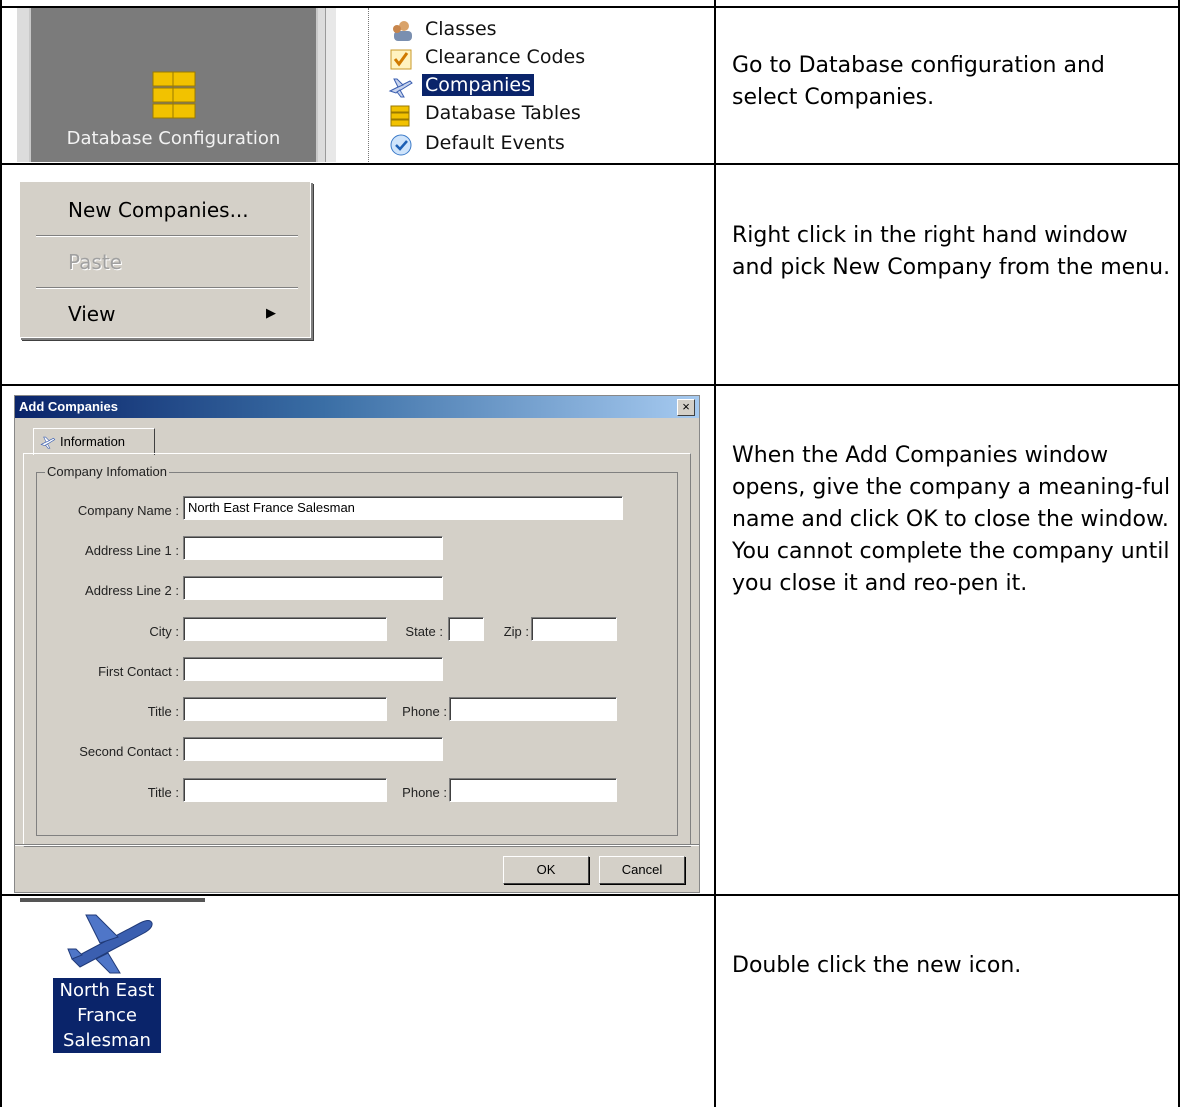  Describe the element at coordinates (403, 508) in the screenshot. I see `company-name-field: North East France Salesman` at that location.